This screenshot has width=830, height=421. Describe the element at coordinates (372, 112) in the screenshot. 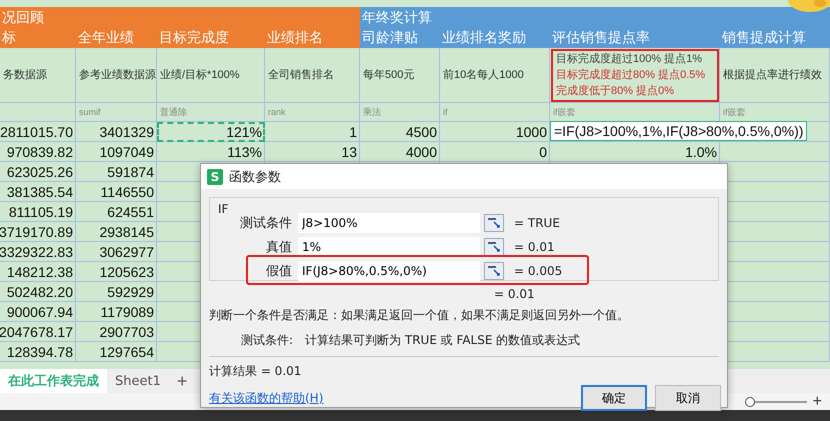

I see `formula-hint: 乘法` at that location.